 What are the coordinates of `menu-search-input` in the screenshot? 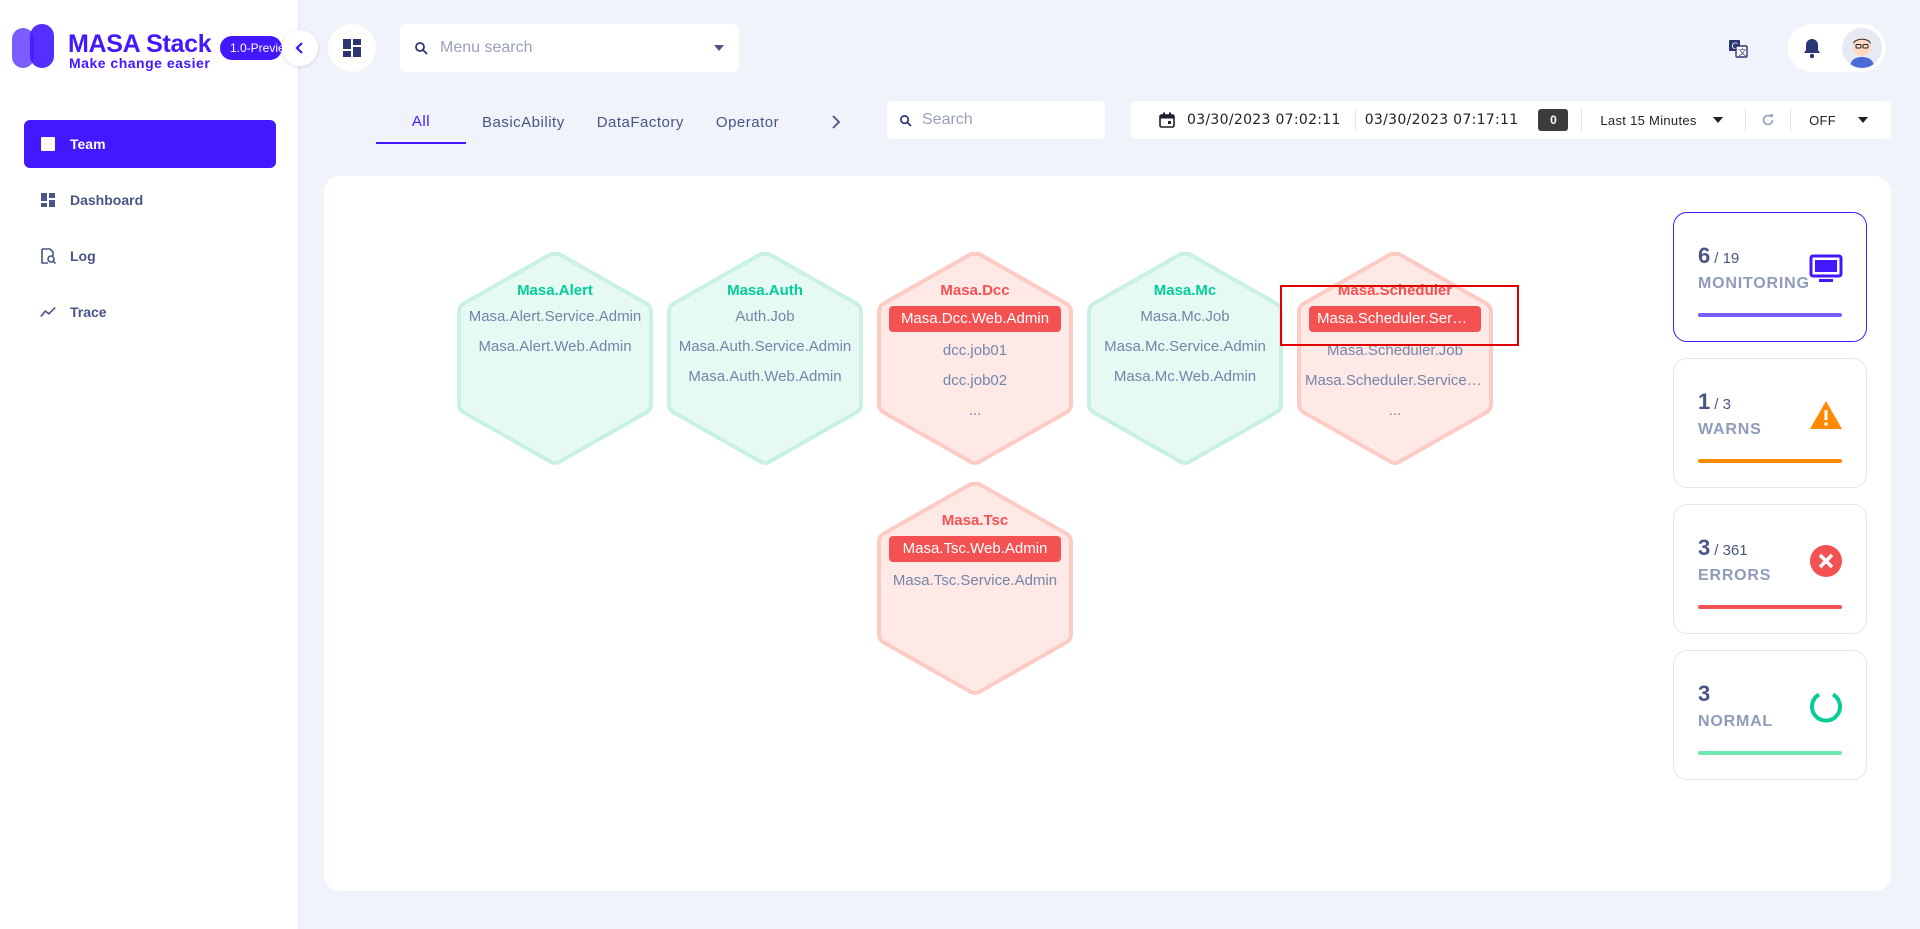 It's located at (576, 48).